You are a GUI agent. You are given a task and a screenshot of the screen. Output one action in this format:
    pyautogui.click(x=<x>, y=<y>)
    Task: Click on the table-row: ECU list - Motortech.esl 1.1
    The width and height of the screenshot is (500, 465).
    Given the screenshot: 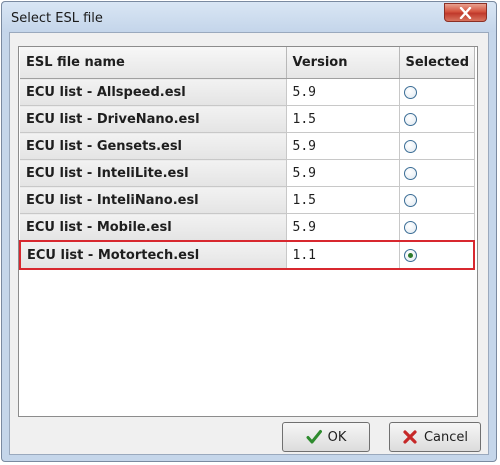 What is the action you would take?
    pyautogui.click(x=247, y=255)
    